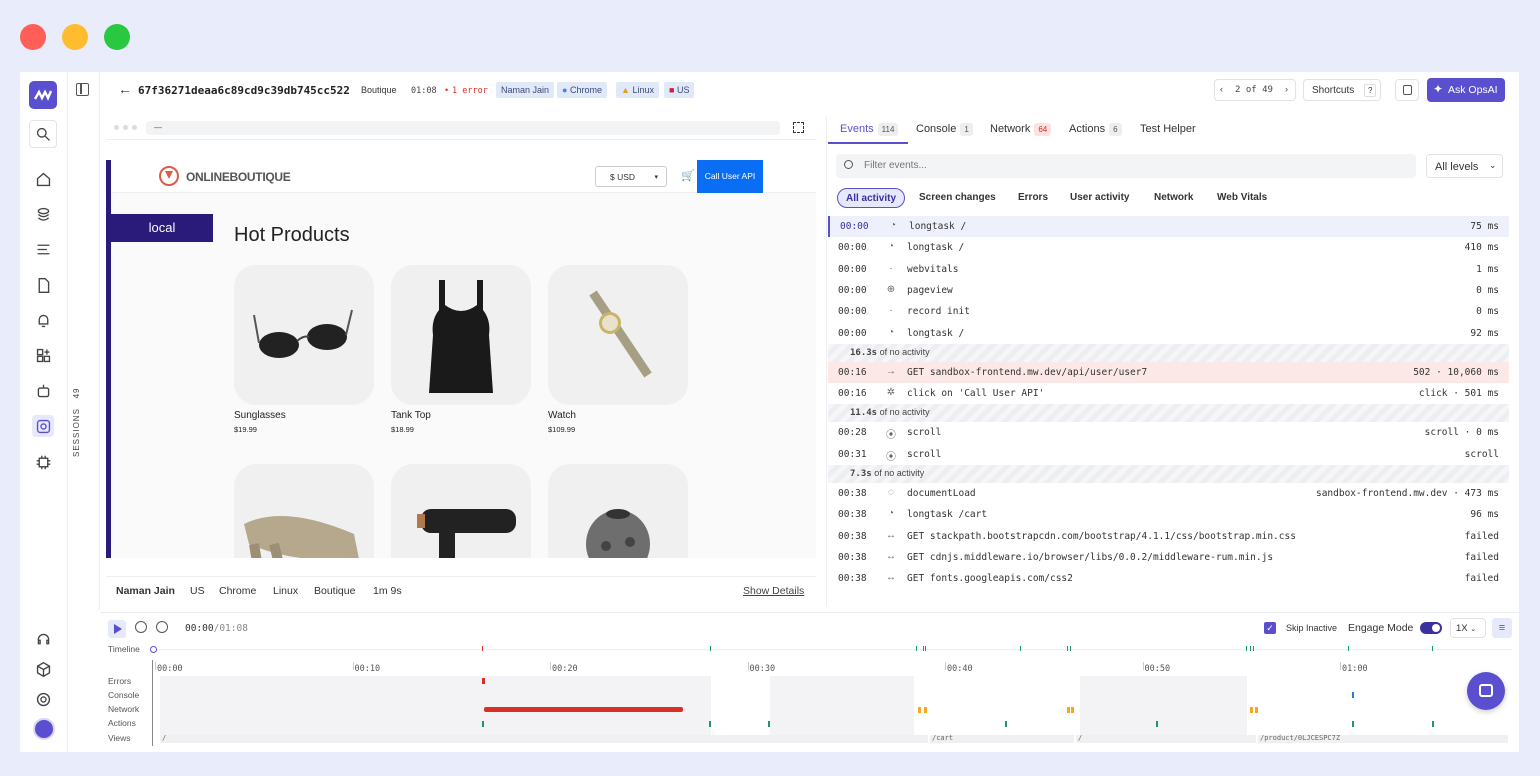  I want to click on chip-os: ▲ Linux, so click(637, 90).